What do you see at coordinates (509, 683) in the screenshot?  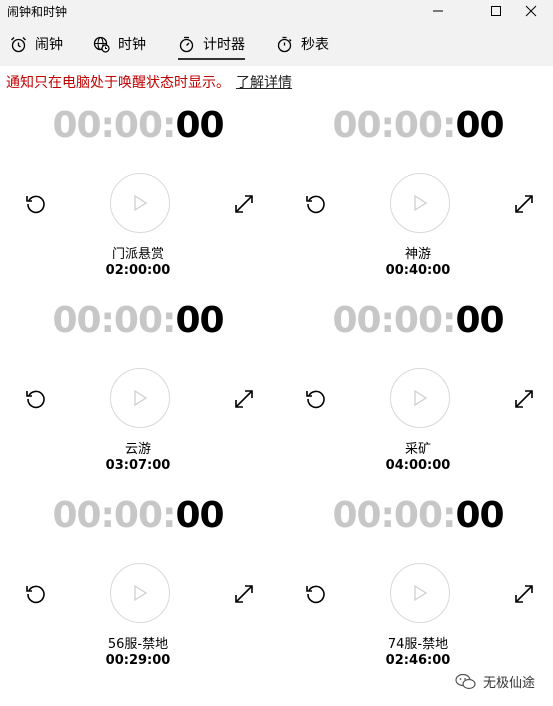 I see `watermark-text: 无极仙途` at bounding box center [509, 683].